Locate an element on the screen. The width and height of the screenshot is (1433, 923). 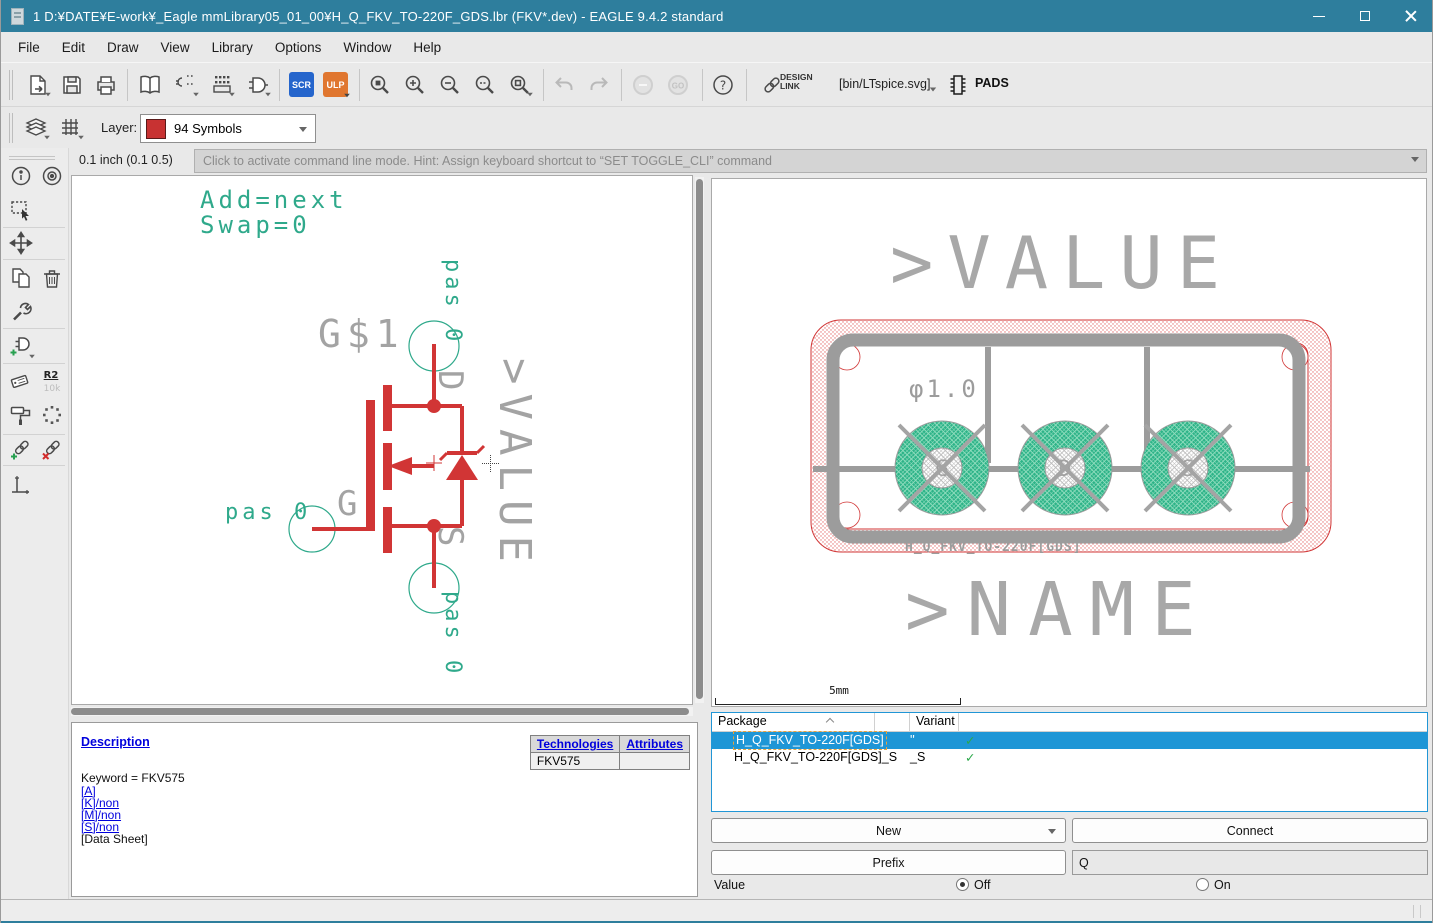
new-package-button: New is located at coordinates (888, 830).